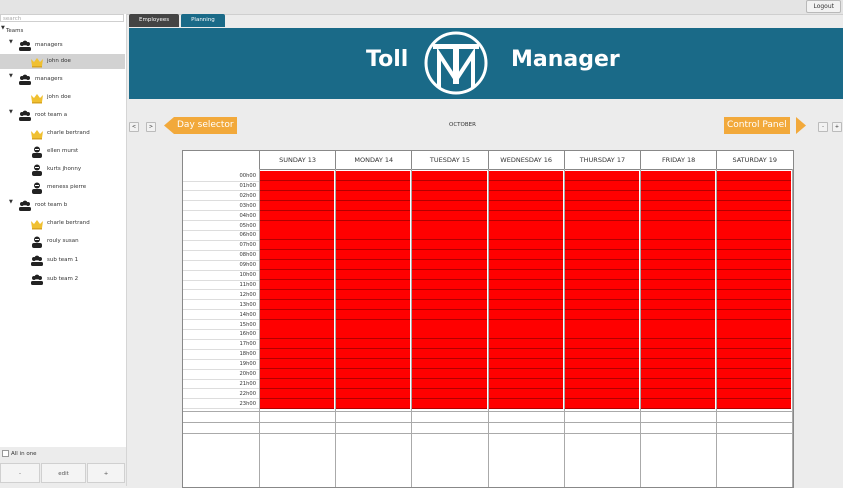 The image size is (843, 488). Describe the element at coordinates (62, 279) in the screenshot. I see `tree-item: sub team 2` at that location.